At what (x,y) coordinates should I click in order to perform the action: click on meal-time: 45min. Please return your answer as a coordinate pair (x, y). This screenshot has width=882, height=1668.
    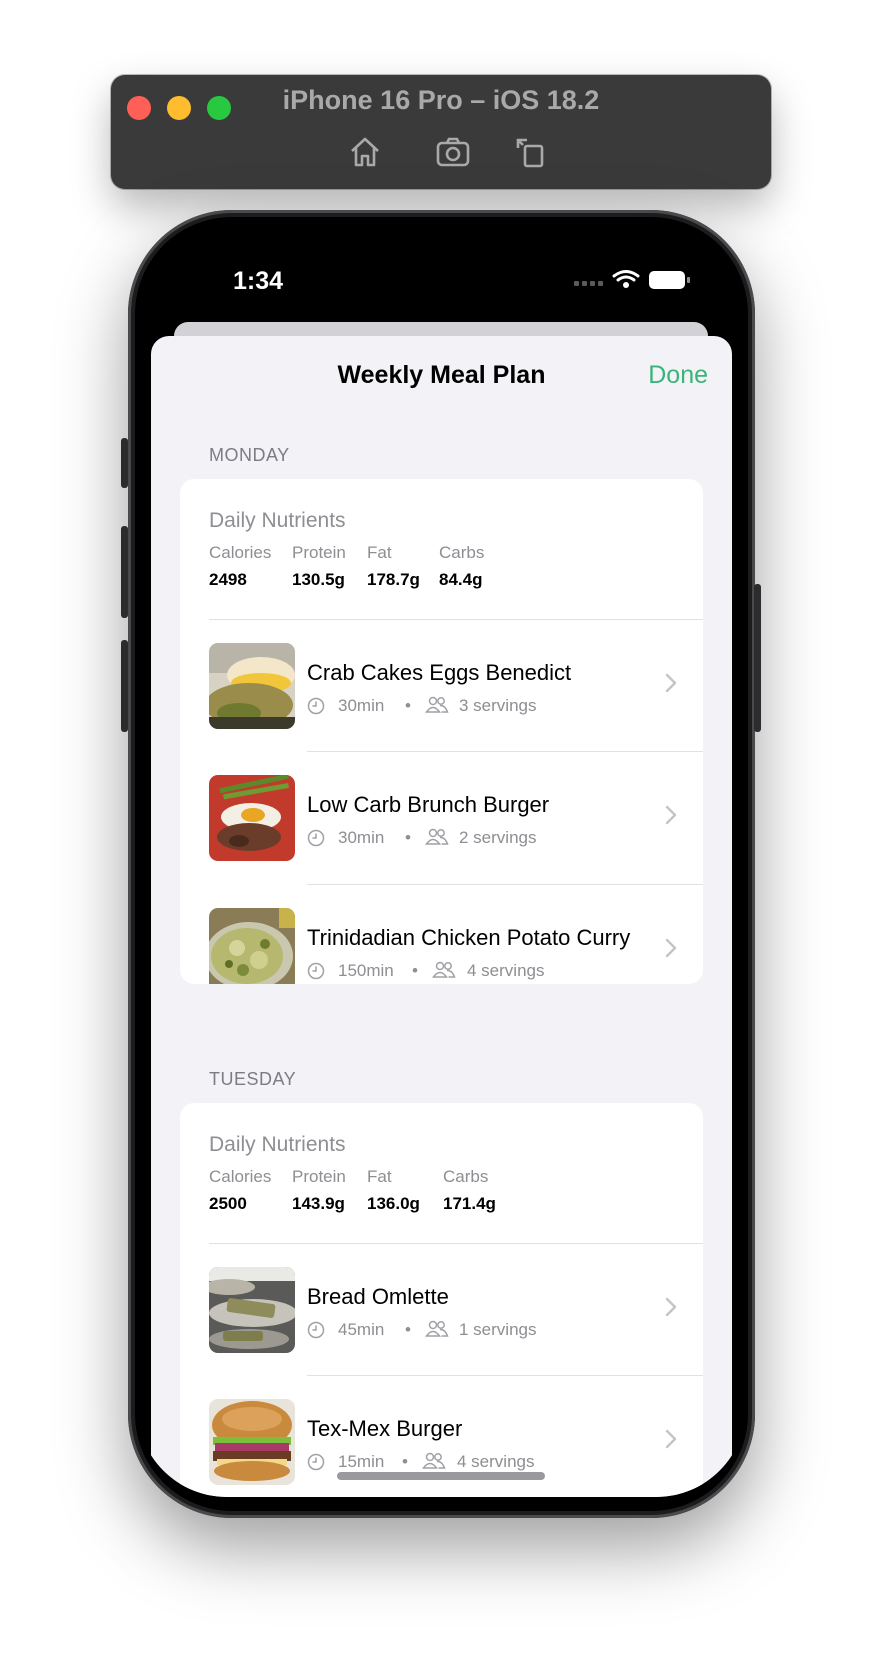
    Looking at the image, I should click on (361, 1329).